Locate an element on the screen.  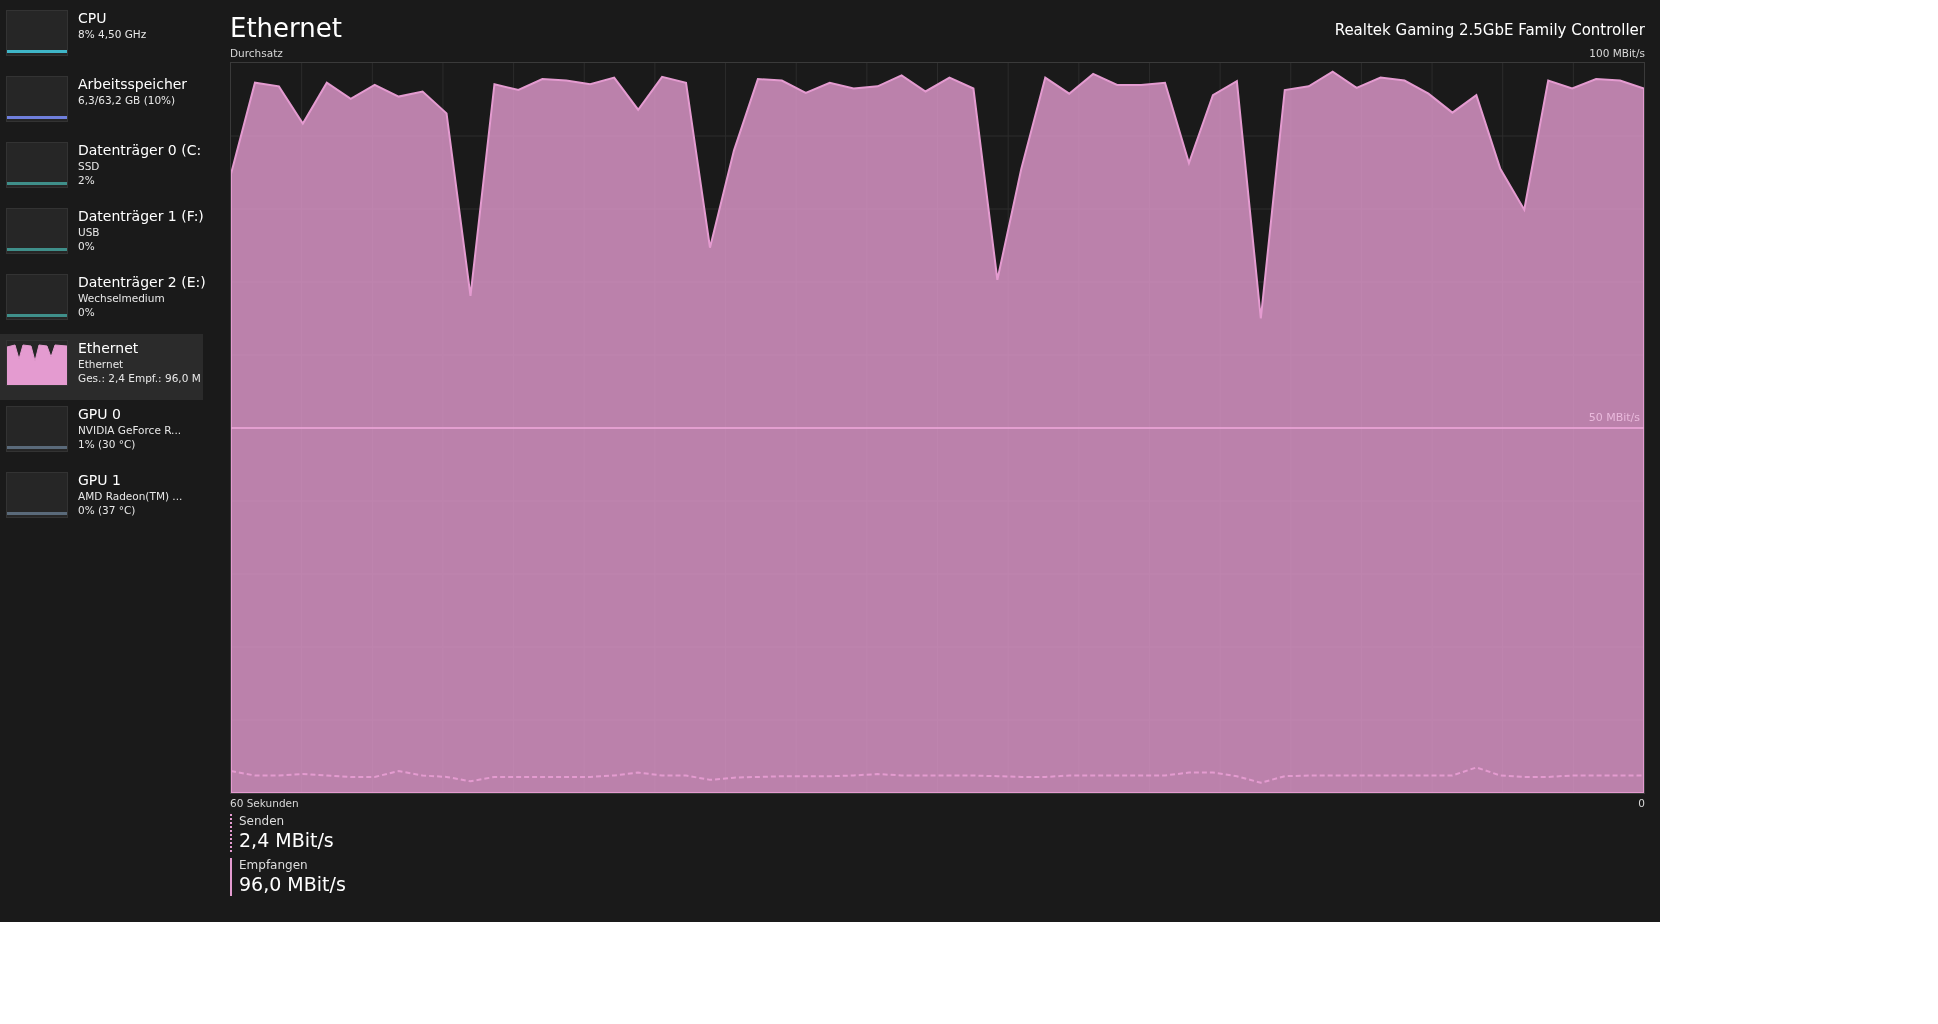
legend-label: Empfangen is located at coordinates (274, 865).